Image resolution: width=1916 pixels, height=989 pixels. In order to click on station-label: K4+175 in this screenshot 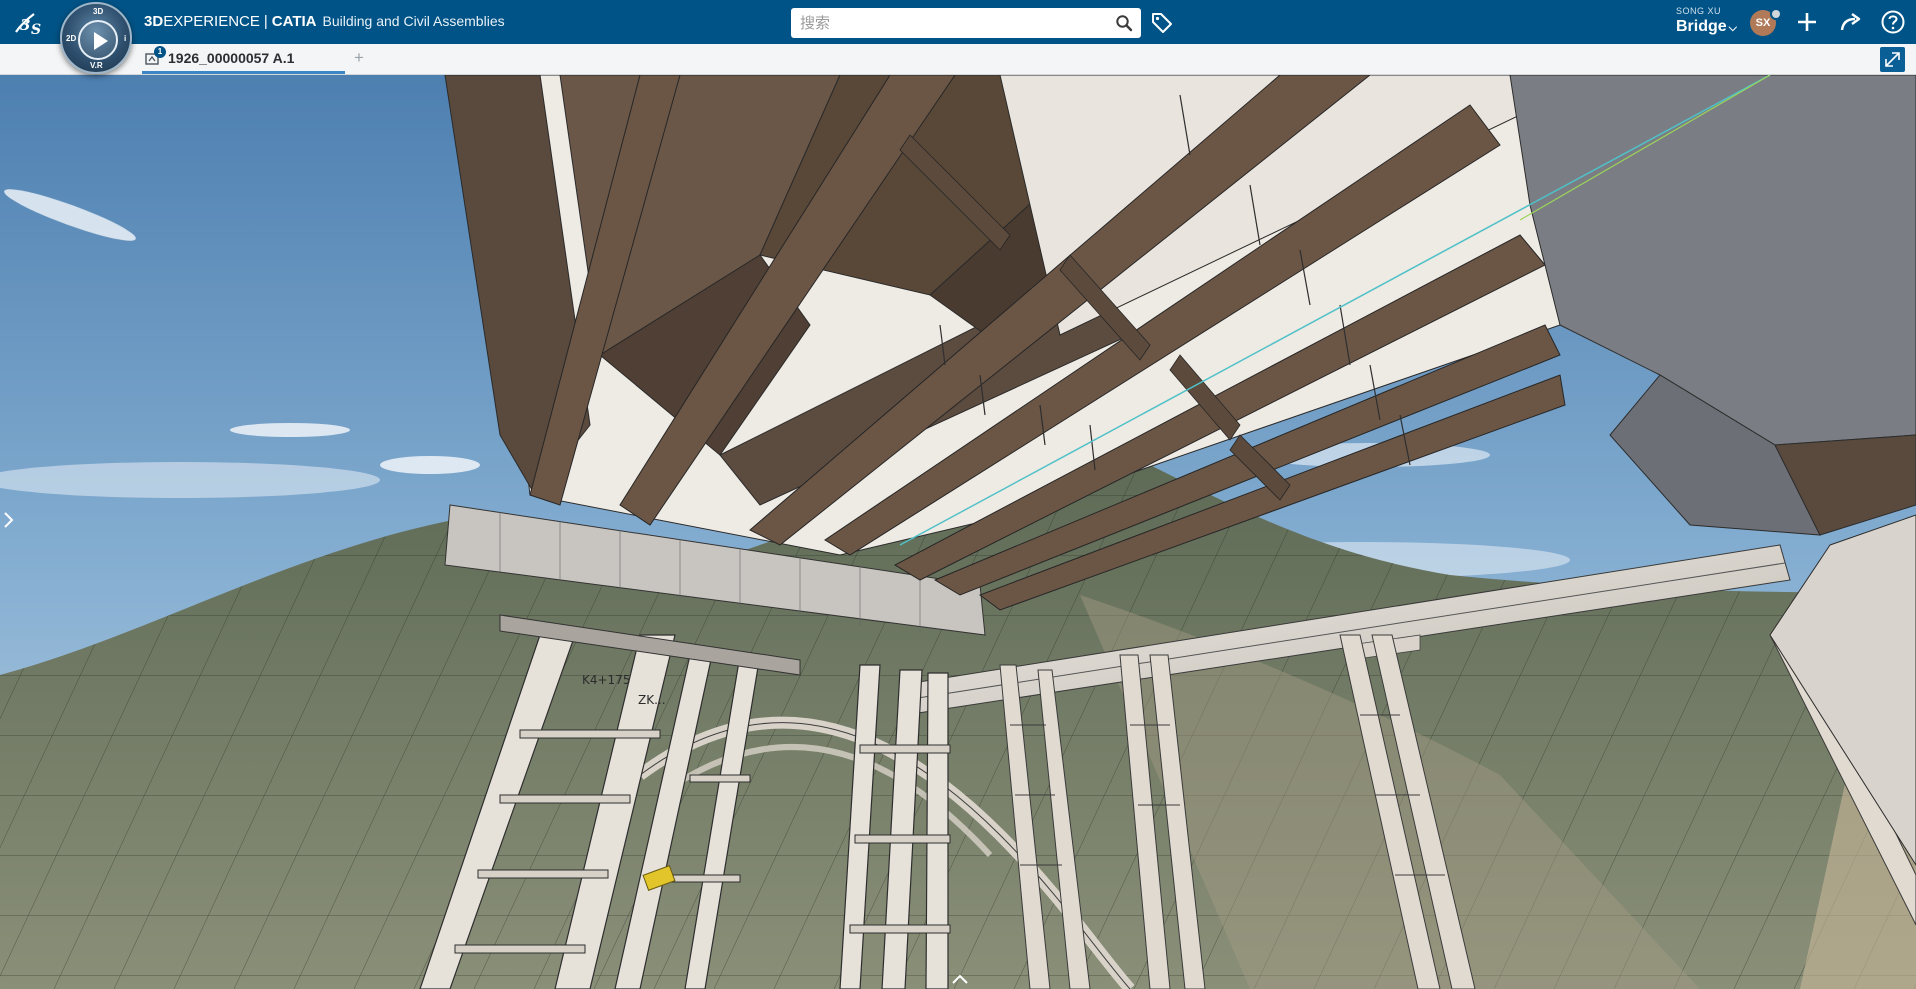, I will do `click(606, 680)`.